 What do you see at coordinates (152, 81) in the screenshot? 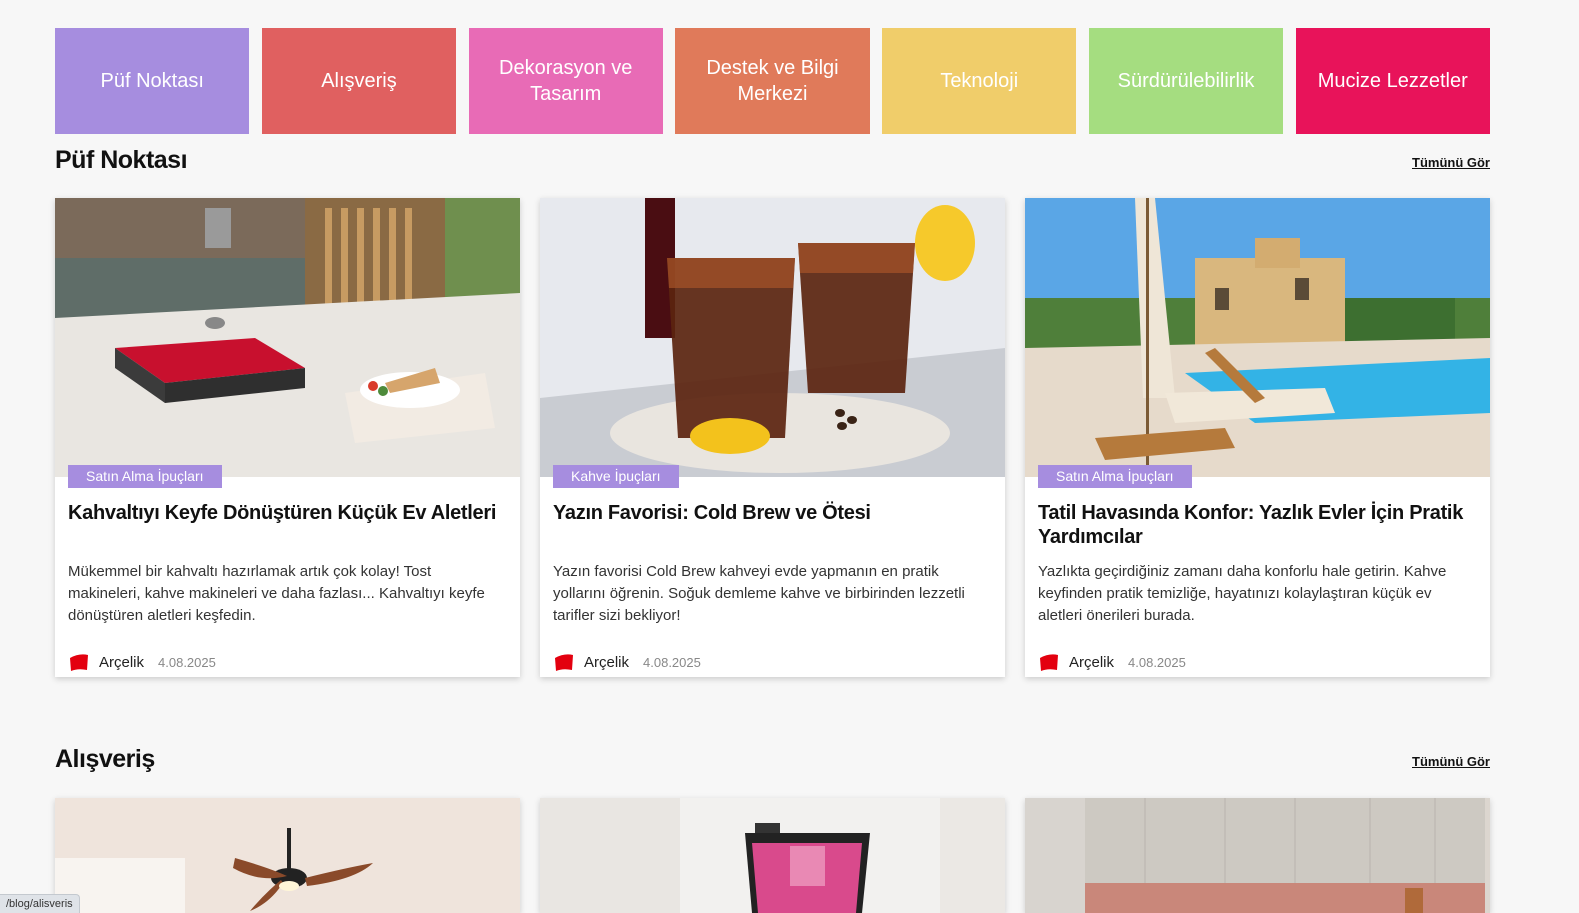
I see `category-tile-puf-noktasi: Püf Noktası` at bounding box center [152, 81].